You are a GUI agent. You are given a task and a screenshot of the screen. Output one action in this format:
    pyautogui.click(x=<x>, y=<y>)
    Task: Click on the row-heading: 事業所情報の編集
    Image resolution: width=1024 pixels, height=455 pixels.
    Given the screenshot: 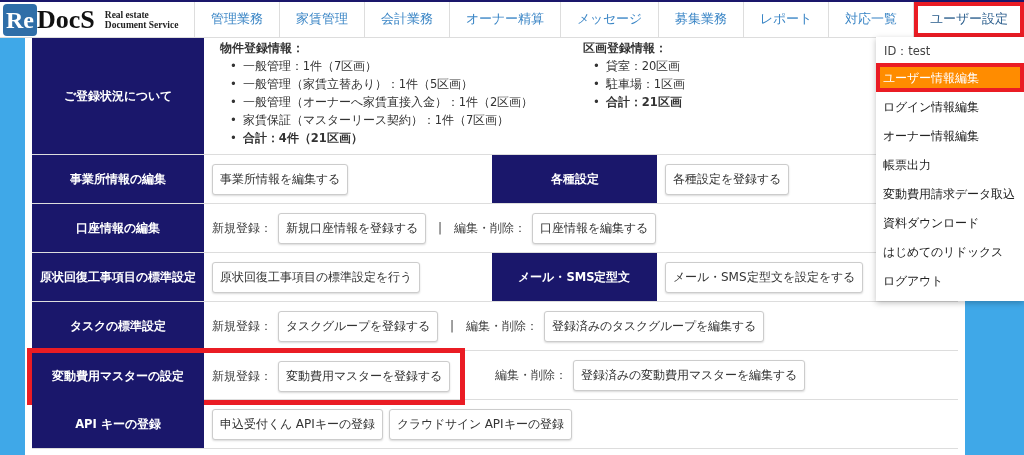 What is the action you would take?
    pyautogui.click(x=118, y=179)
    